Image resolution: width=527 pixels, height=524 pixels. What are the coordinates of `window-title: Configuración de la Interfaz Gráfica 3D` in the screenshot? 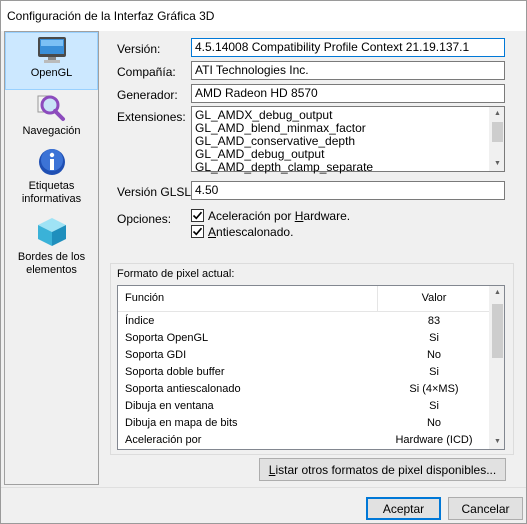 It's located at (111, 16).